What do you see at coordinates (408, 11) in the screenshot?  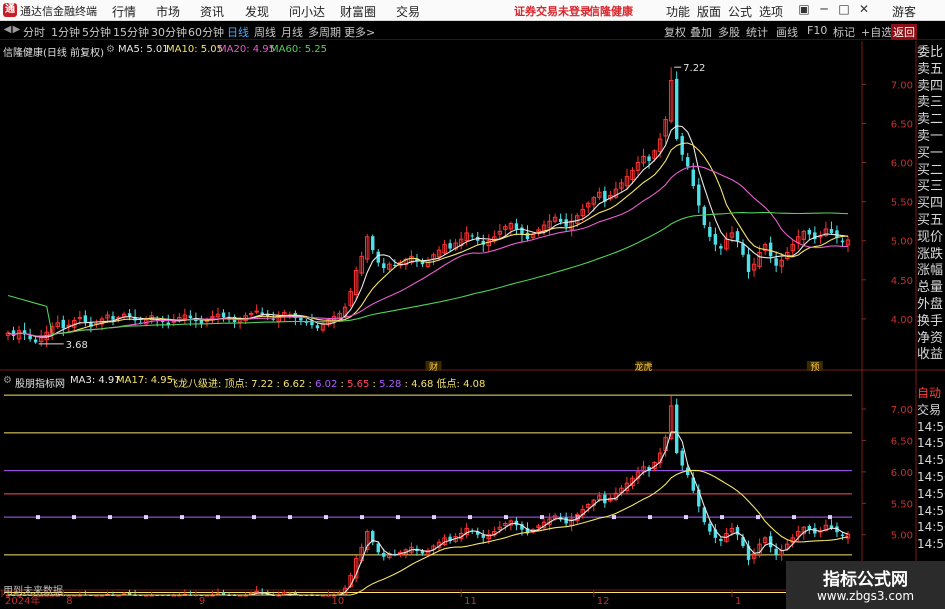 I see `menu-trade: 交易` at bounding box center [408, 11].